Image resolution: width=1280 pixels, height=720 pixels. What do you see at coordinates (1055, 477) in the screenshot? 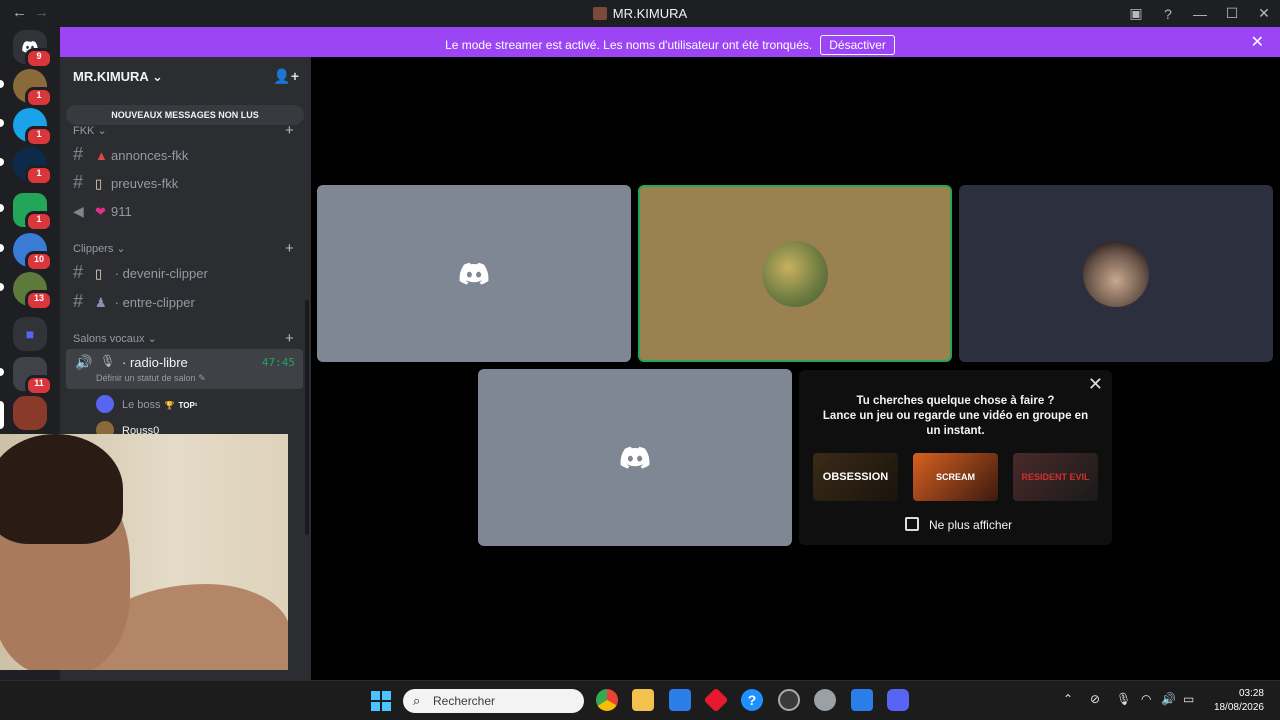
I see `activity-resident-evil: RESIDENT EVIL` at bounding box center [1055, 477].